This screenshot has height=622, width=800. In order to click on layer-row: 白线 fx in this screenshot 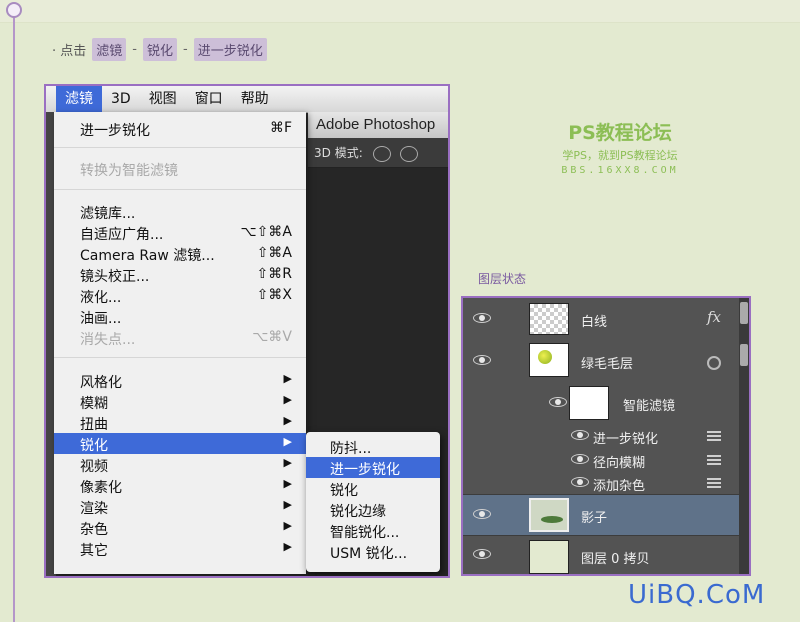, I will do `click(601, 319)`.